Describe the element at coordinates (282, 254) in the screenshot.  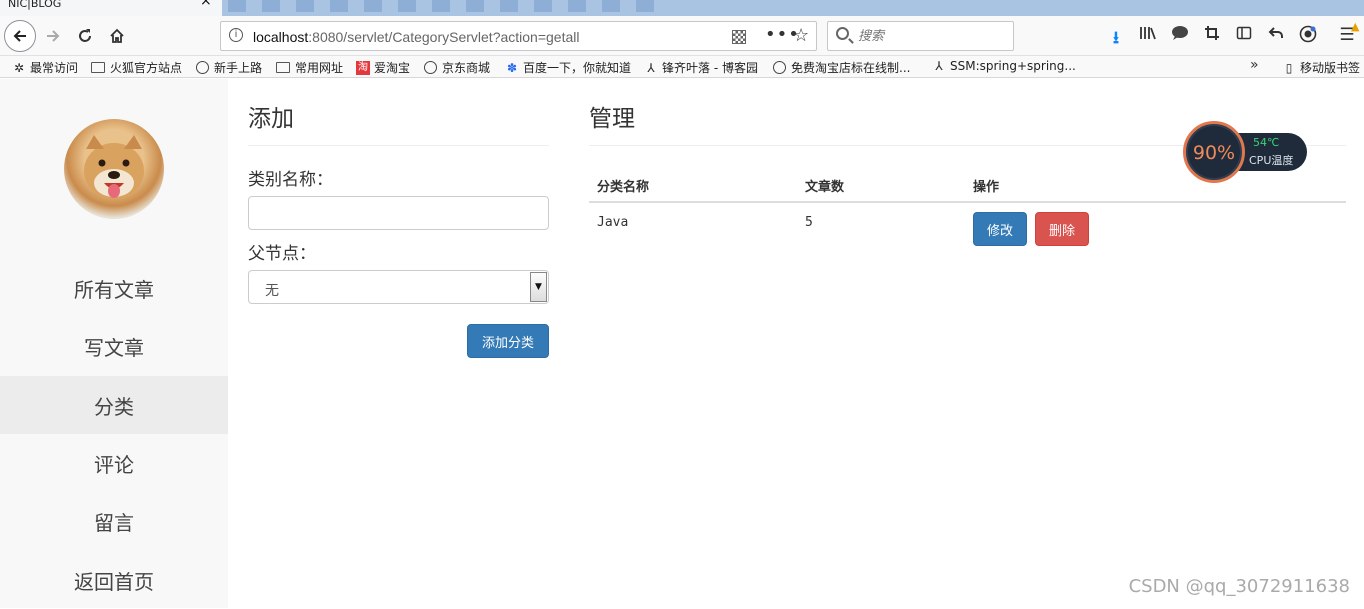
I see `parent-node-label: 父节点：` at that location.